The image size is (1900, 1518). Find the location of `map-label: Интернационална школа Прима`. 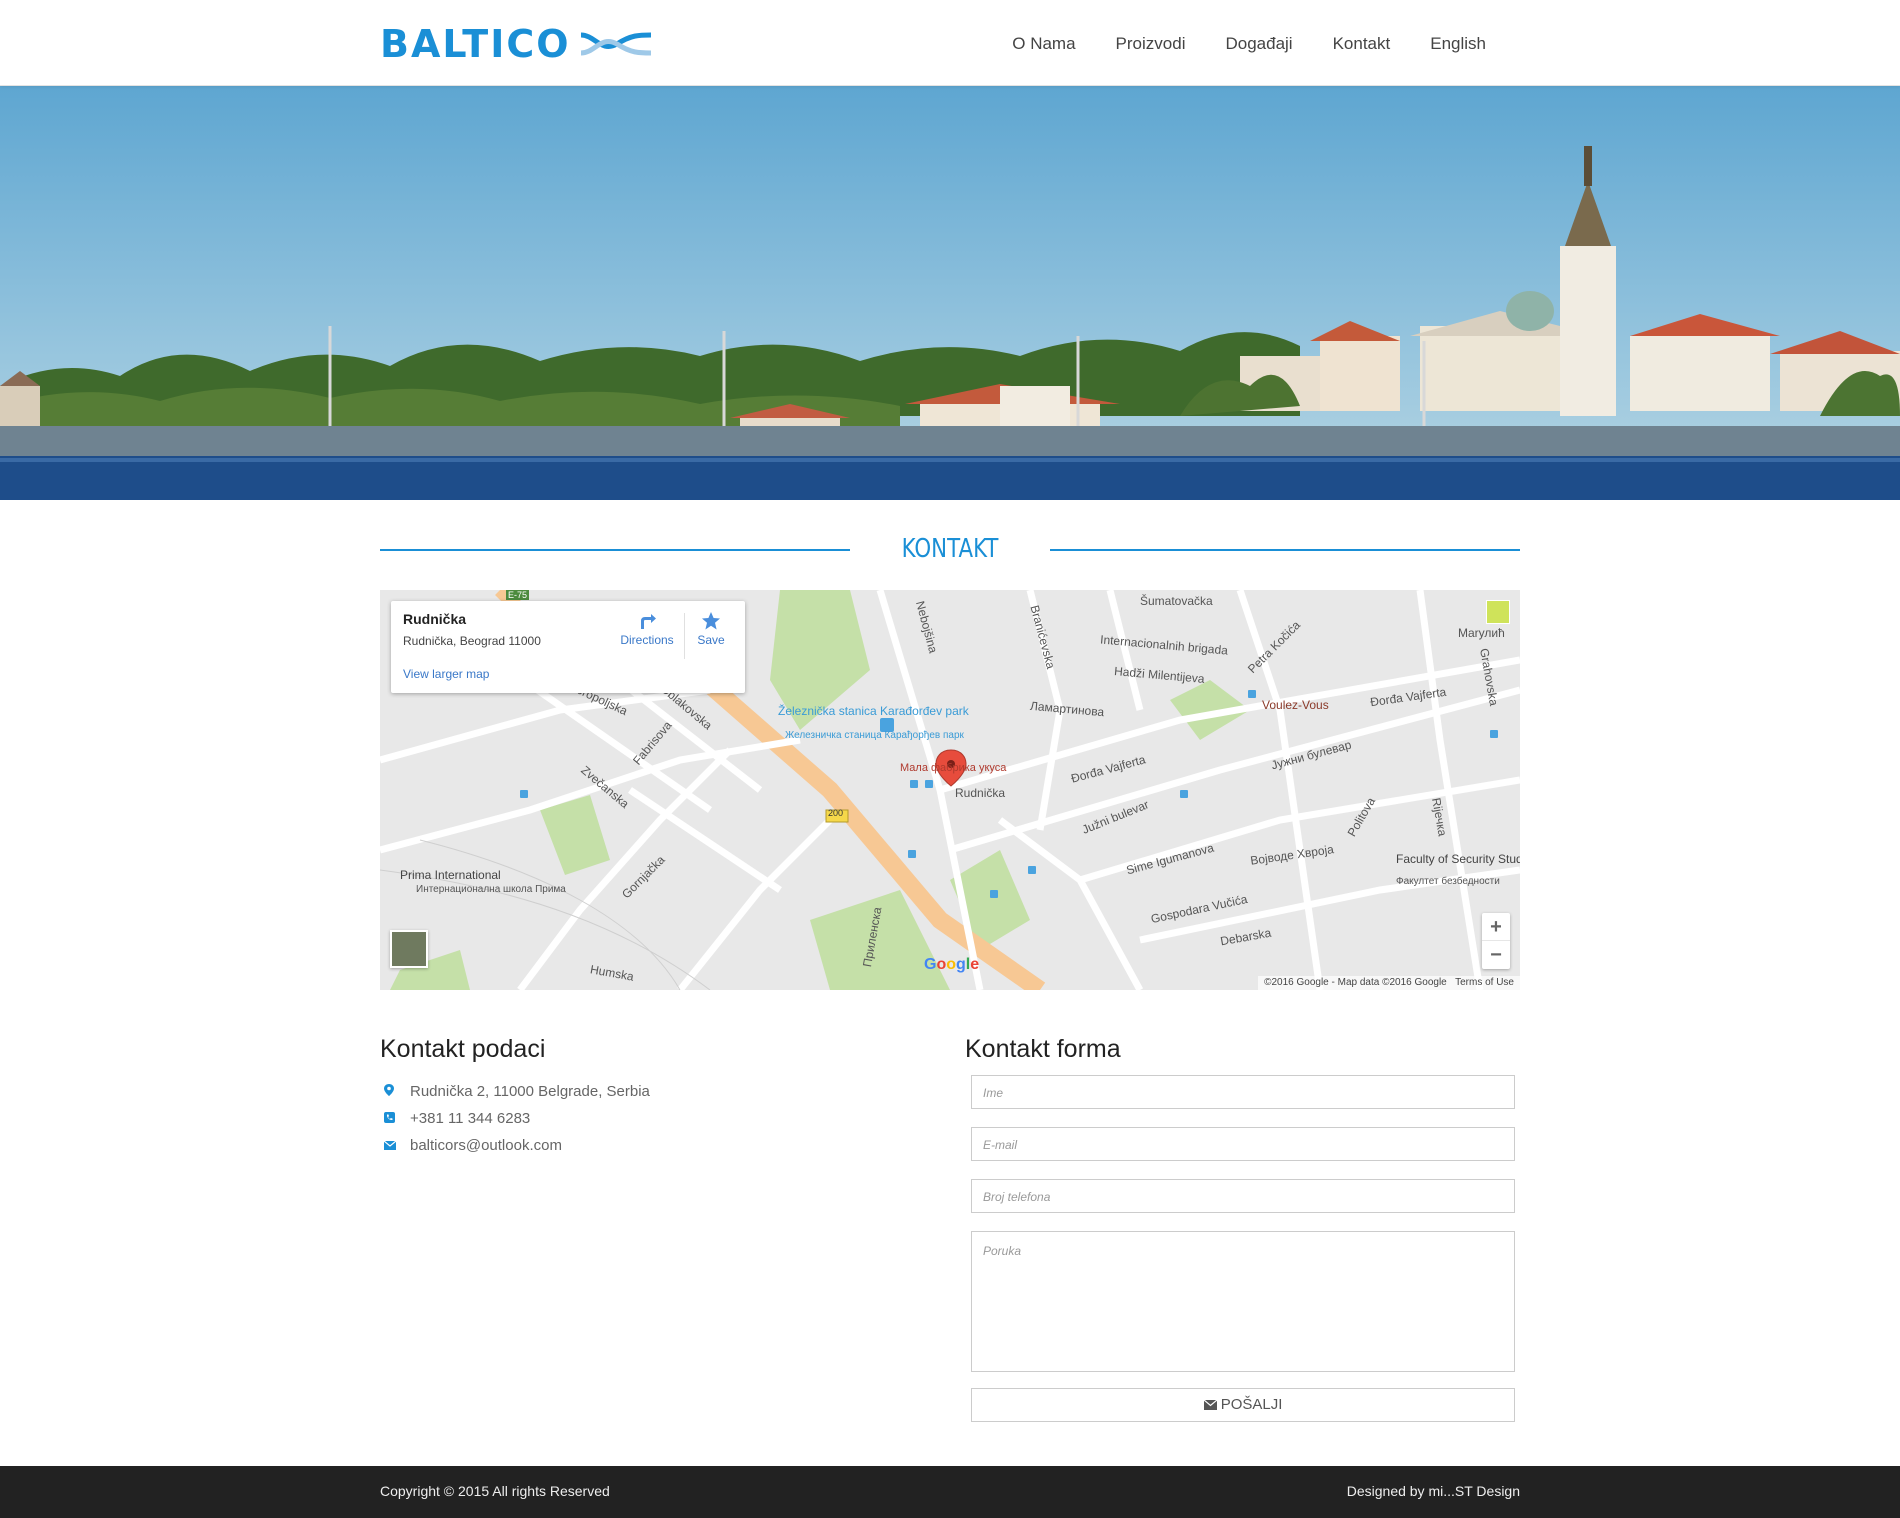

map-label: Интернационална школа Прима is located at coordinates (491, 889).